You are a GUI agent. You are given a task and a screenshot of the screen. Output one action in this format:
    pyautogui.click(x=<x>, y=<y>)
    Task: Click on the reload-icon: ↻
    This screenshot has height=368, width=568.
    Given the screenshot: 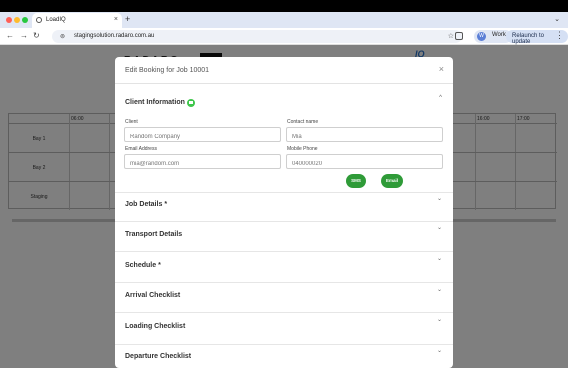 What is the action you would take?
    pyautogui.click(x=36, y=35)
    